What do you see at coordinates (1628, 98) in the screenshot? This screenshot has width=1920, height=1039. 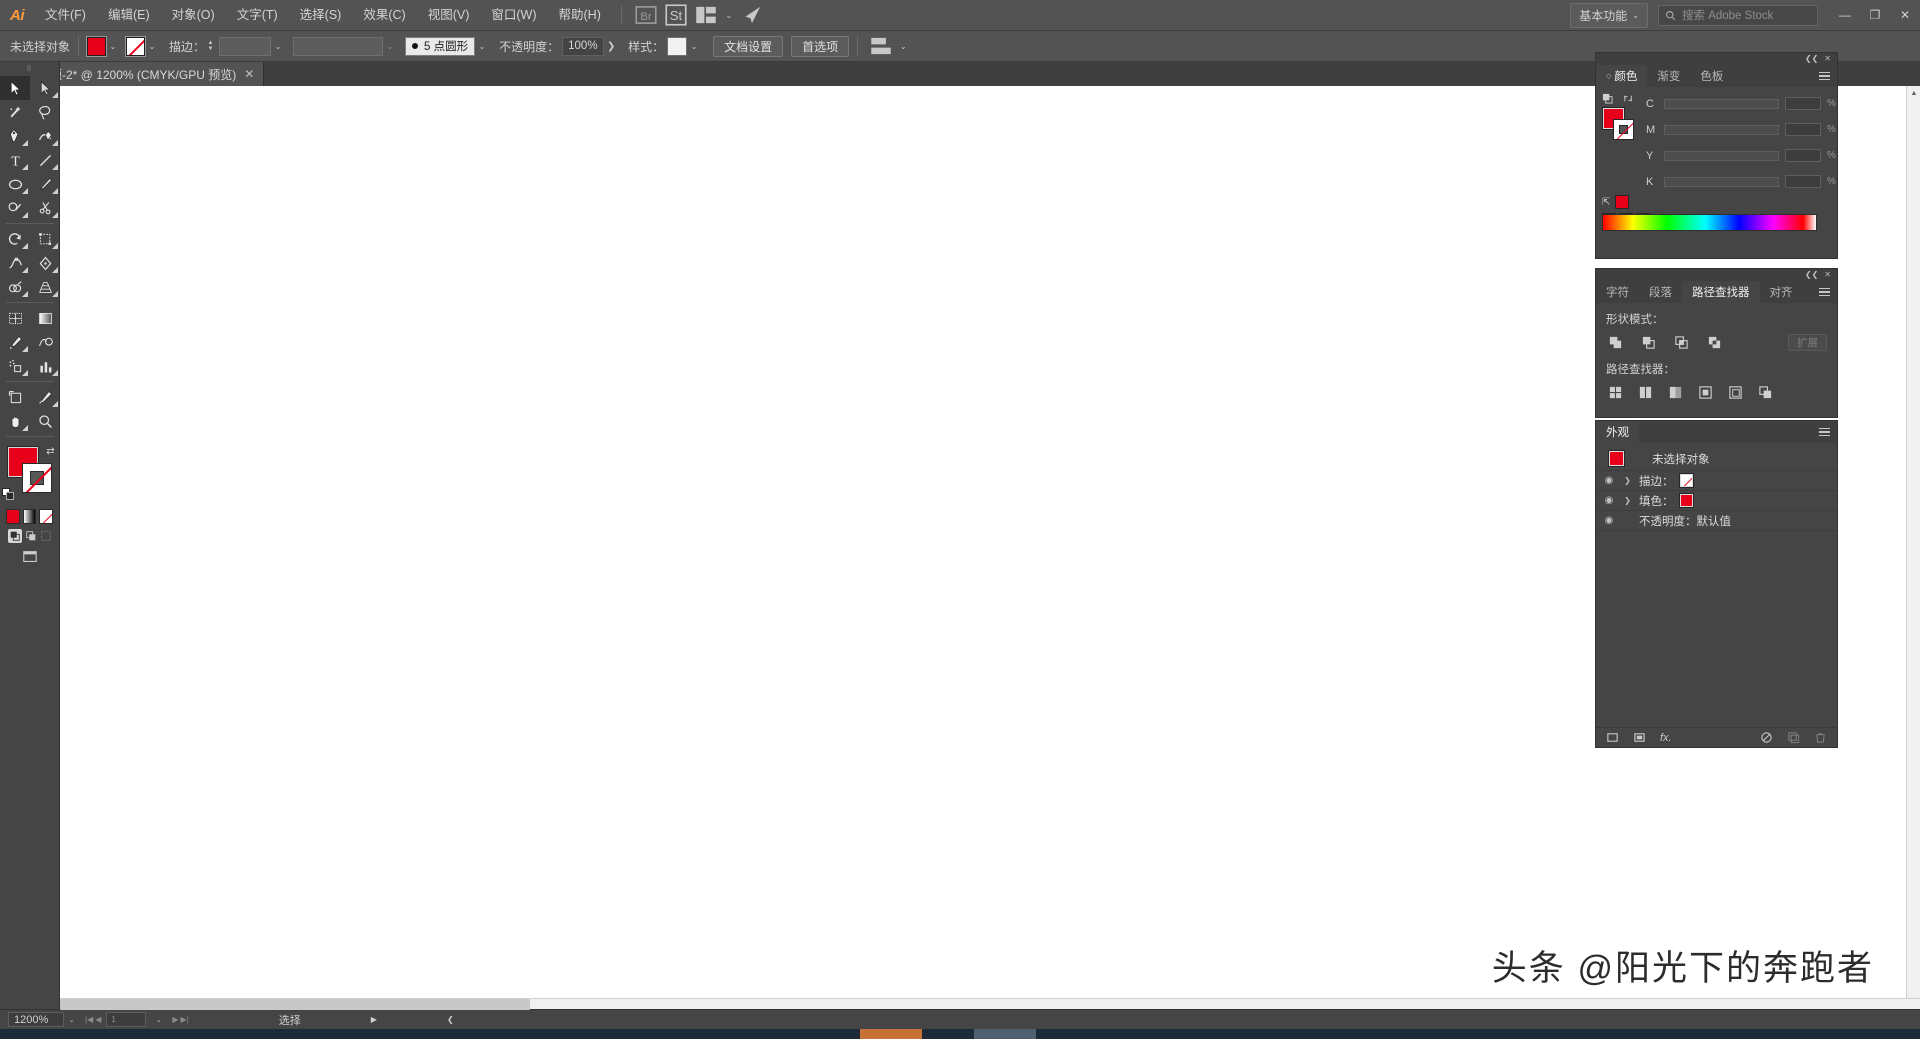 I see `swap-fill-stroke-icon` at bounding box center [1628, 98].